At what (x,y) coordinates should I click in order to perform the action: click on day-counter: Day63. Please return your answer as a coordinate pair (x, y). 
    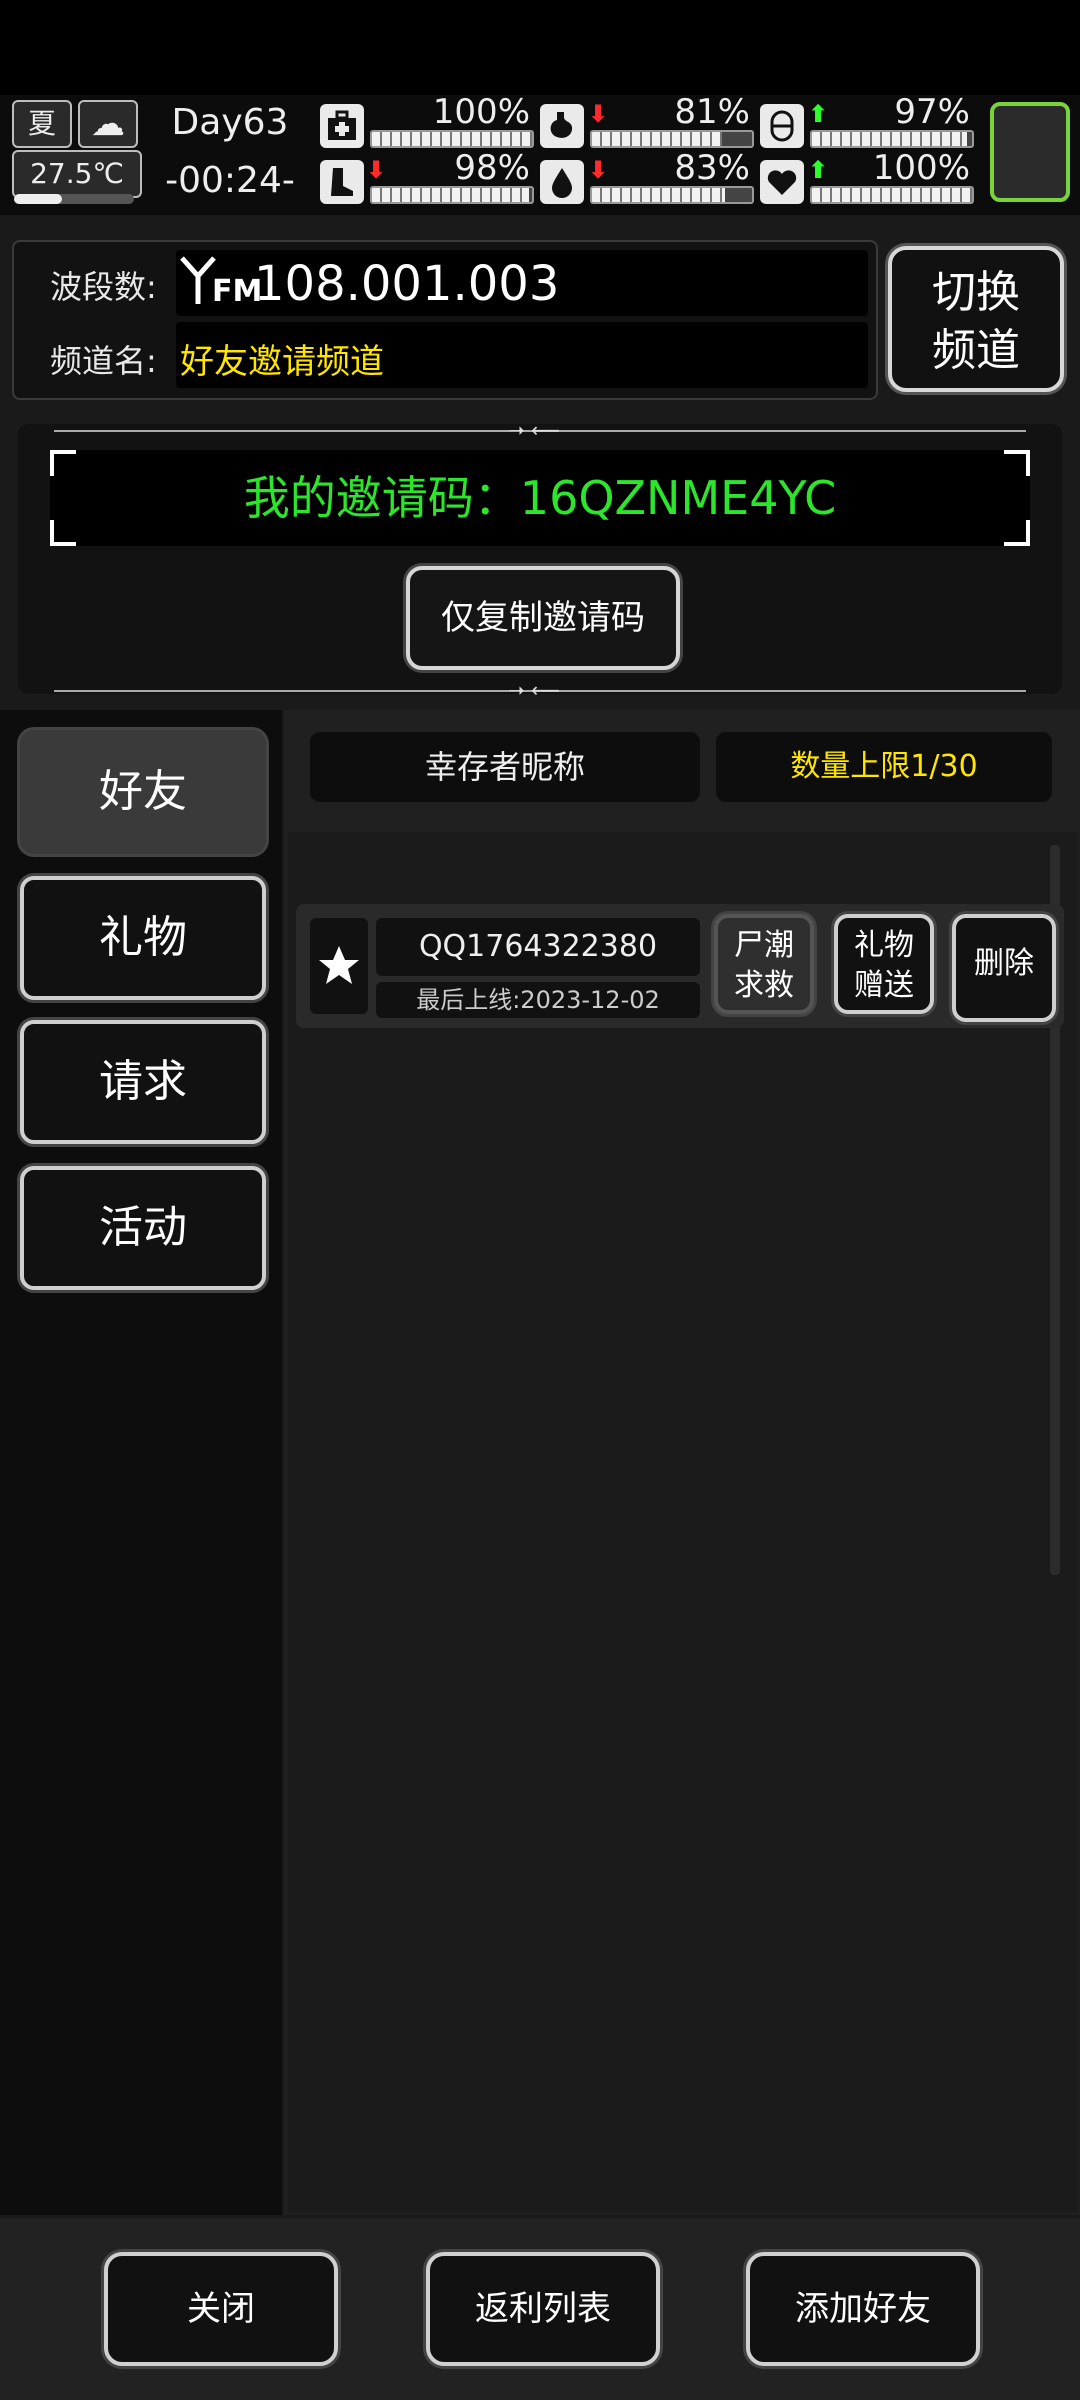
    Looking at the image, I should click on (230, 122).